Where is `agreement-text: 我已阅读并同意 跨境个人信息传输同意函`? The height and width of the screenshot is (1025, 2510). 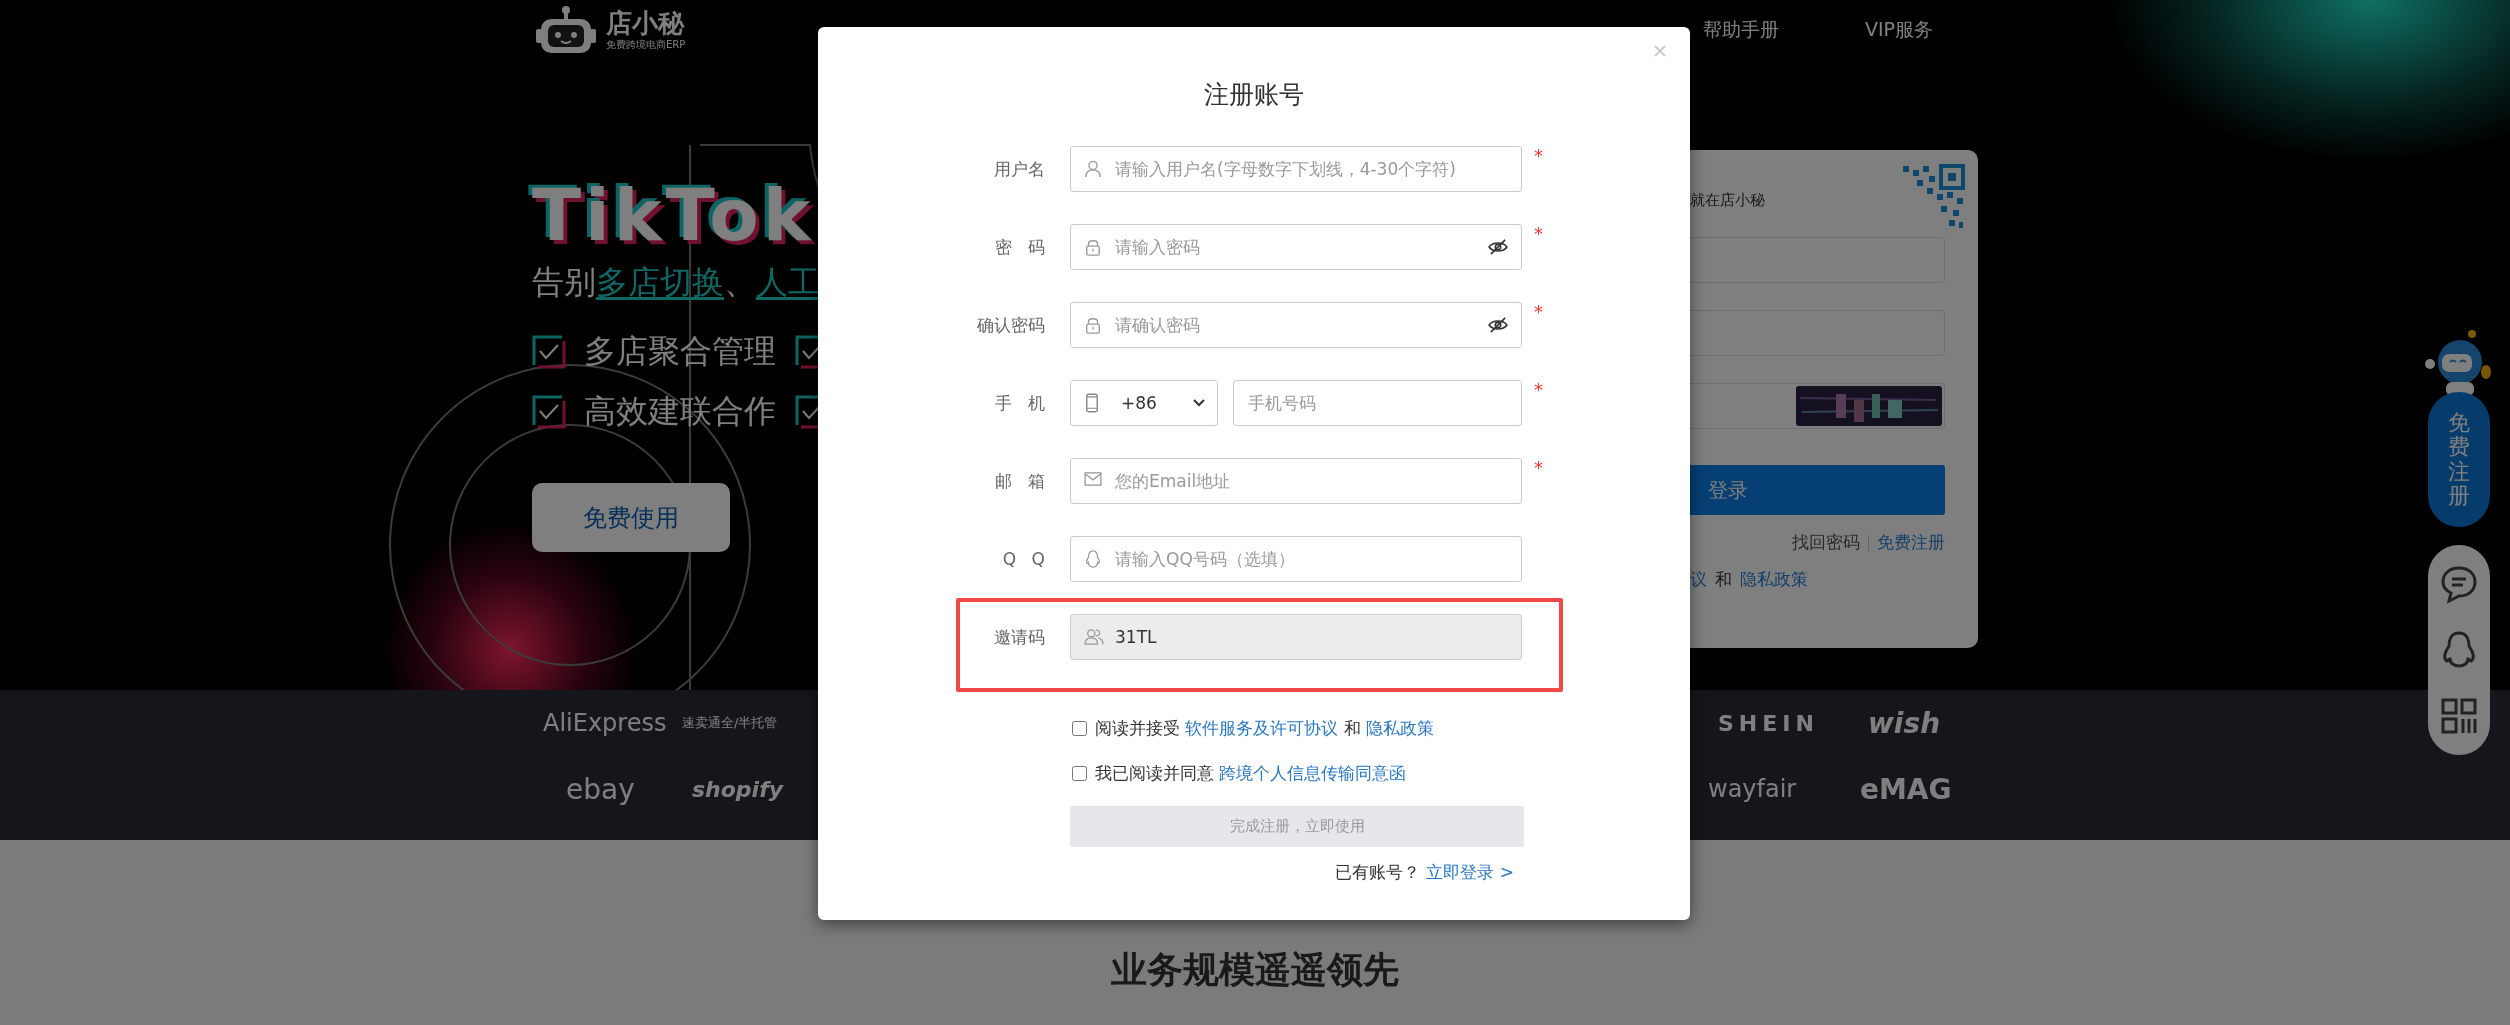
agreement-text: 我已阅读并同意 跨境个人信息传输同意函 is located at coordinates (1251, 773).